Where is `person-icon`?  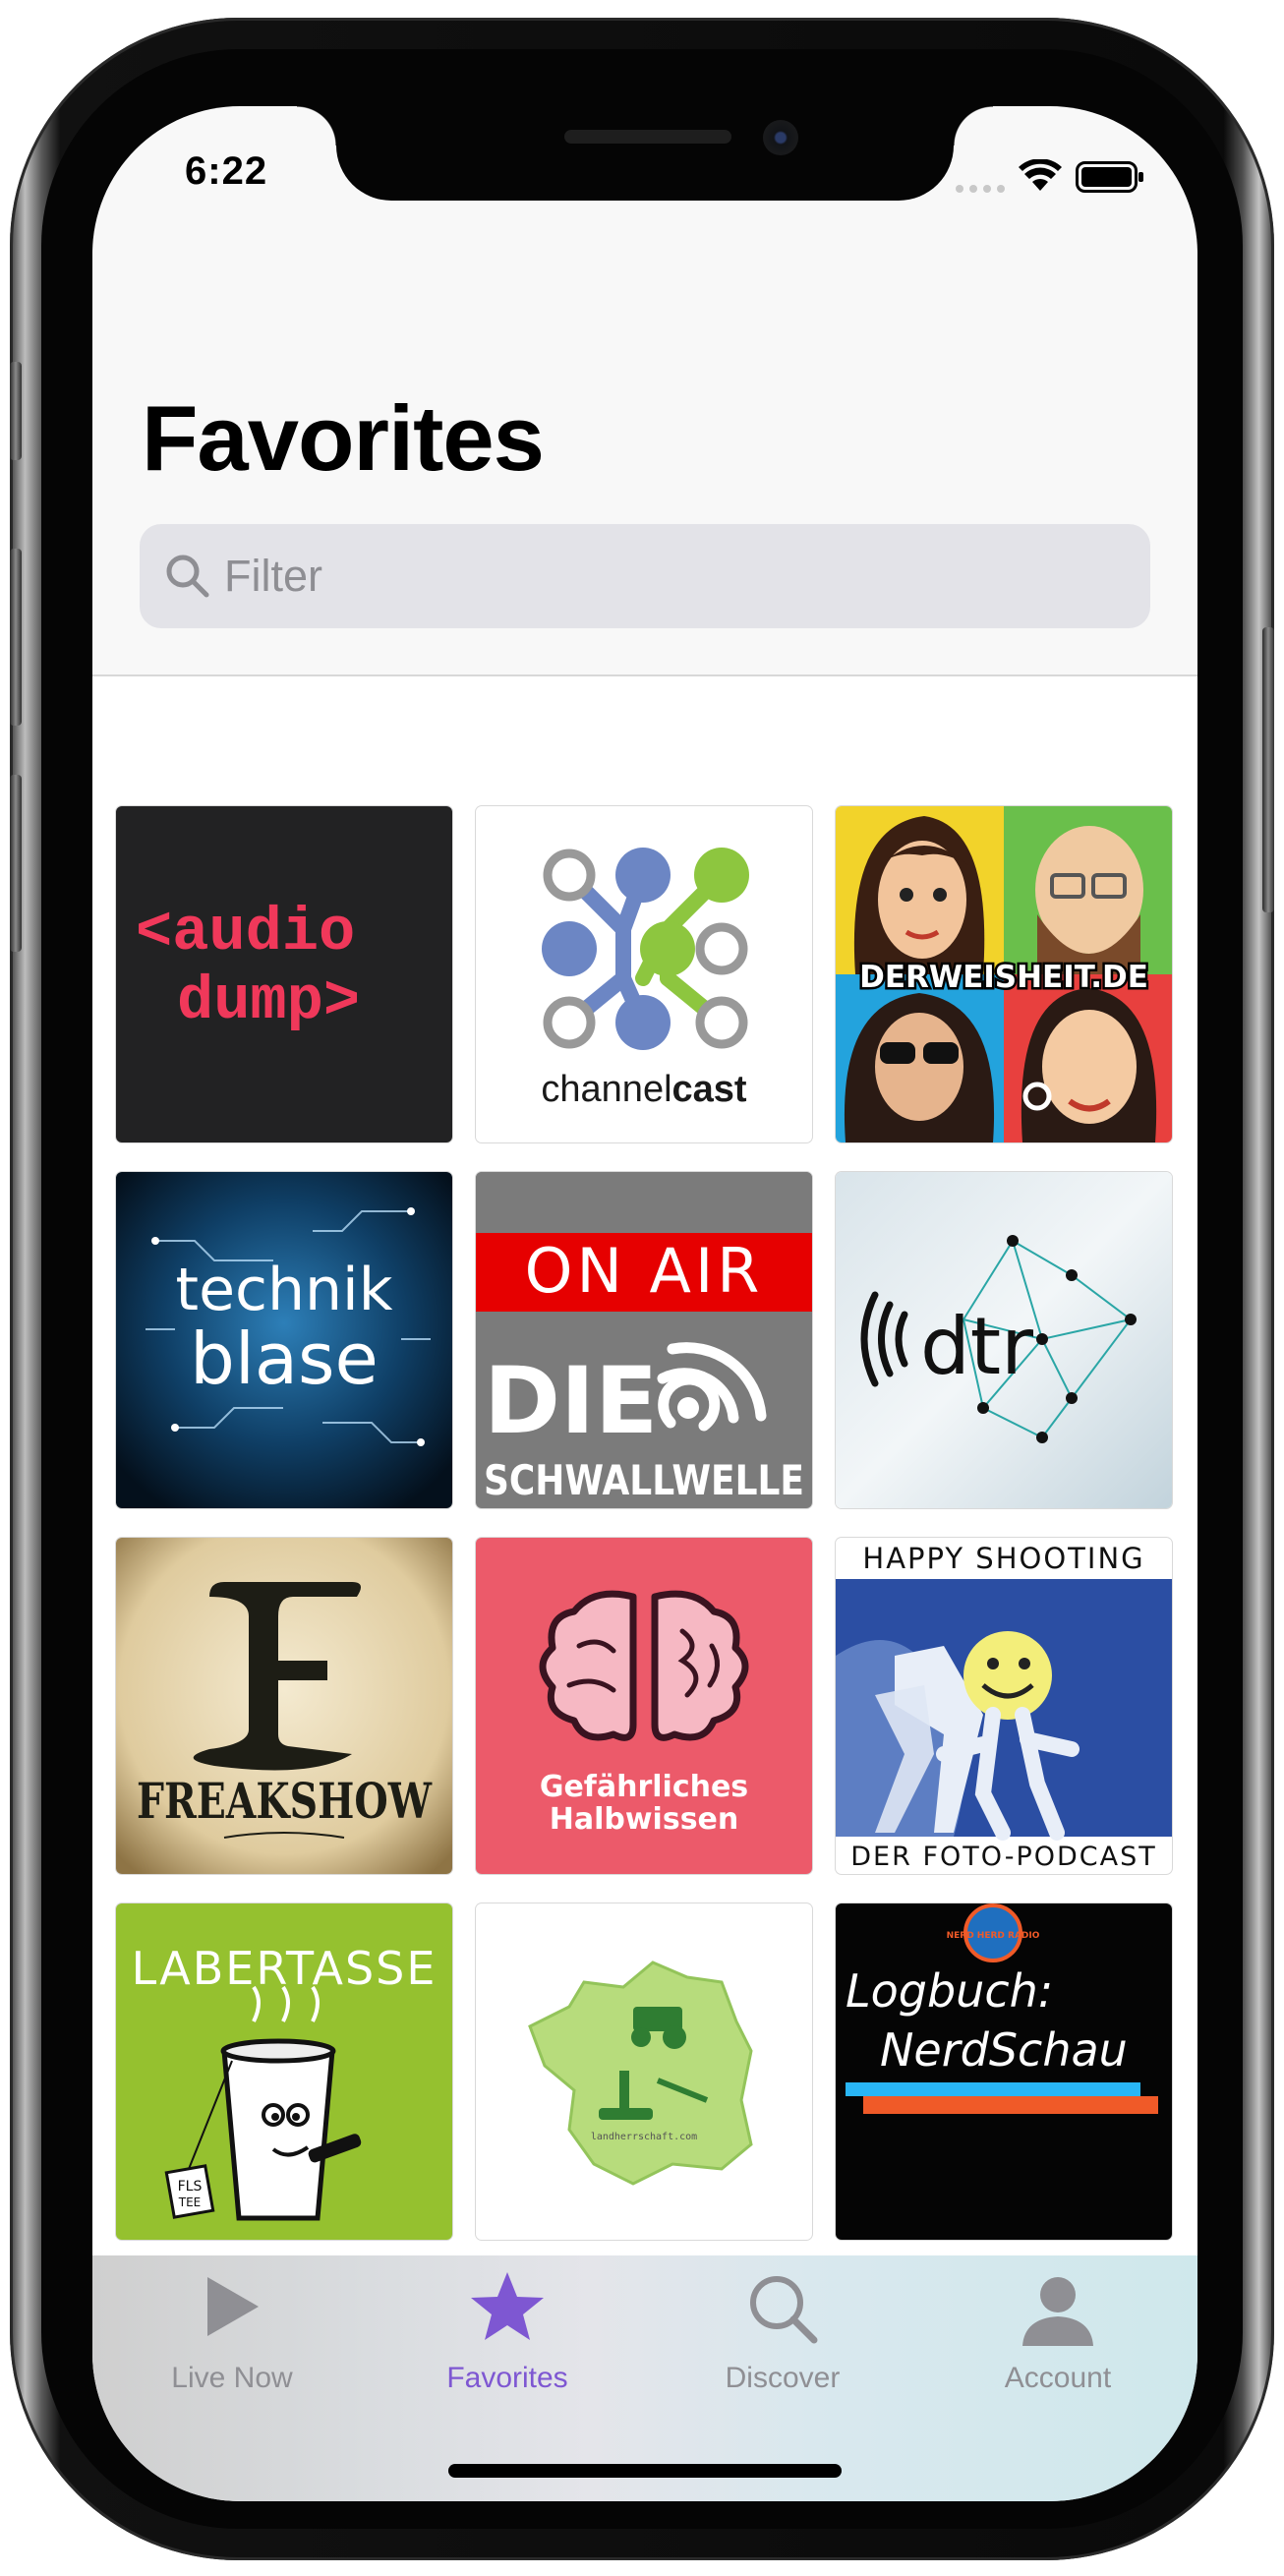 person-icon is located at coordinates (1058, 2311).